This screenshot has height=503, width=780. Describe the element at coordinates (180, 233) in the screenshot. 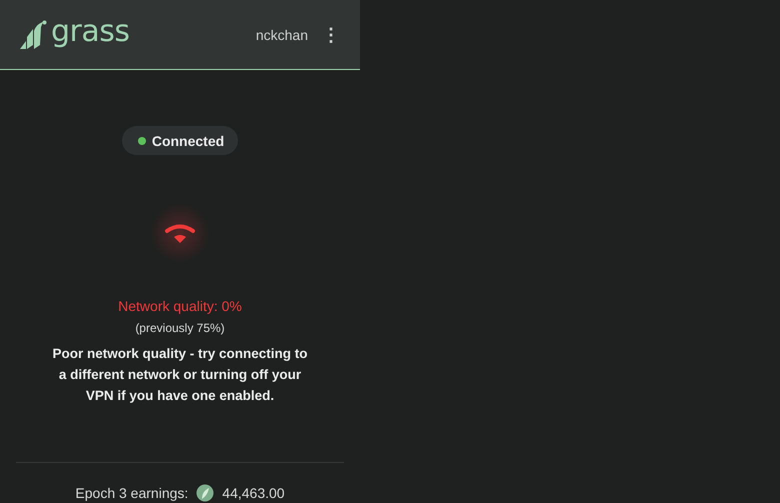

I see `wifi-icon` at that location.